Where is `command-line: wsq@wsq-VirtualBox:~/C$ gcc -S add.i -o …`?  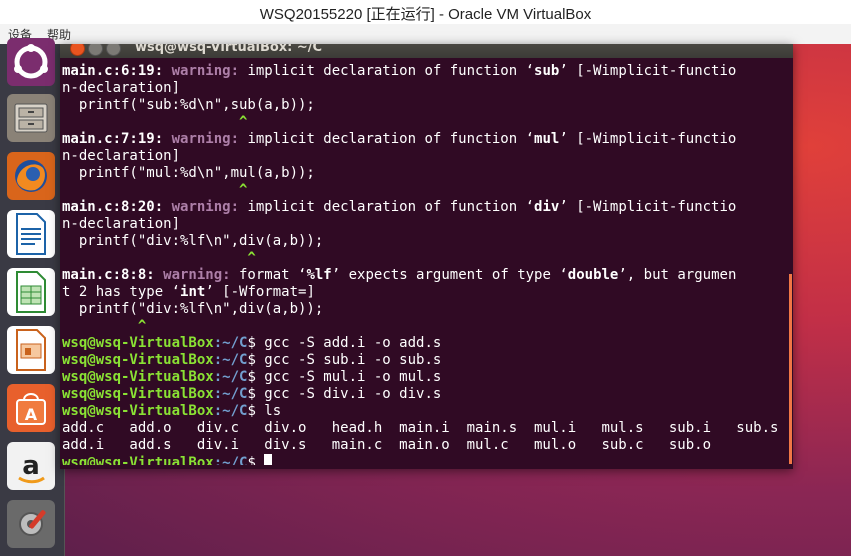 command-line: wsq@wsq-VirtualBox:~/C$ gcc -S add.i -o … is located at coordinates (252, 343).